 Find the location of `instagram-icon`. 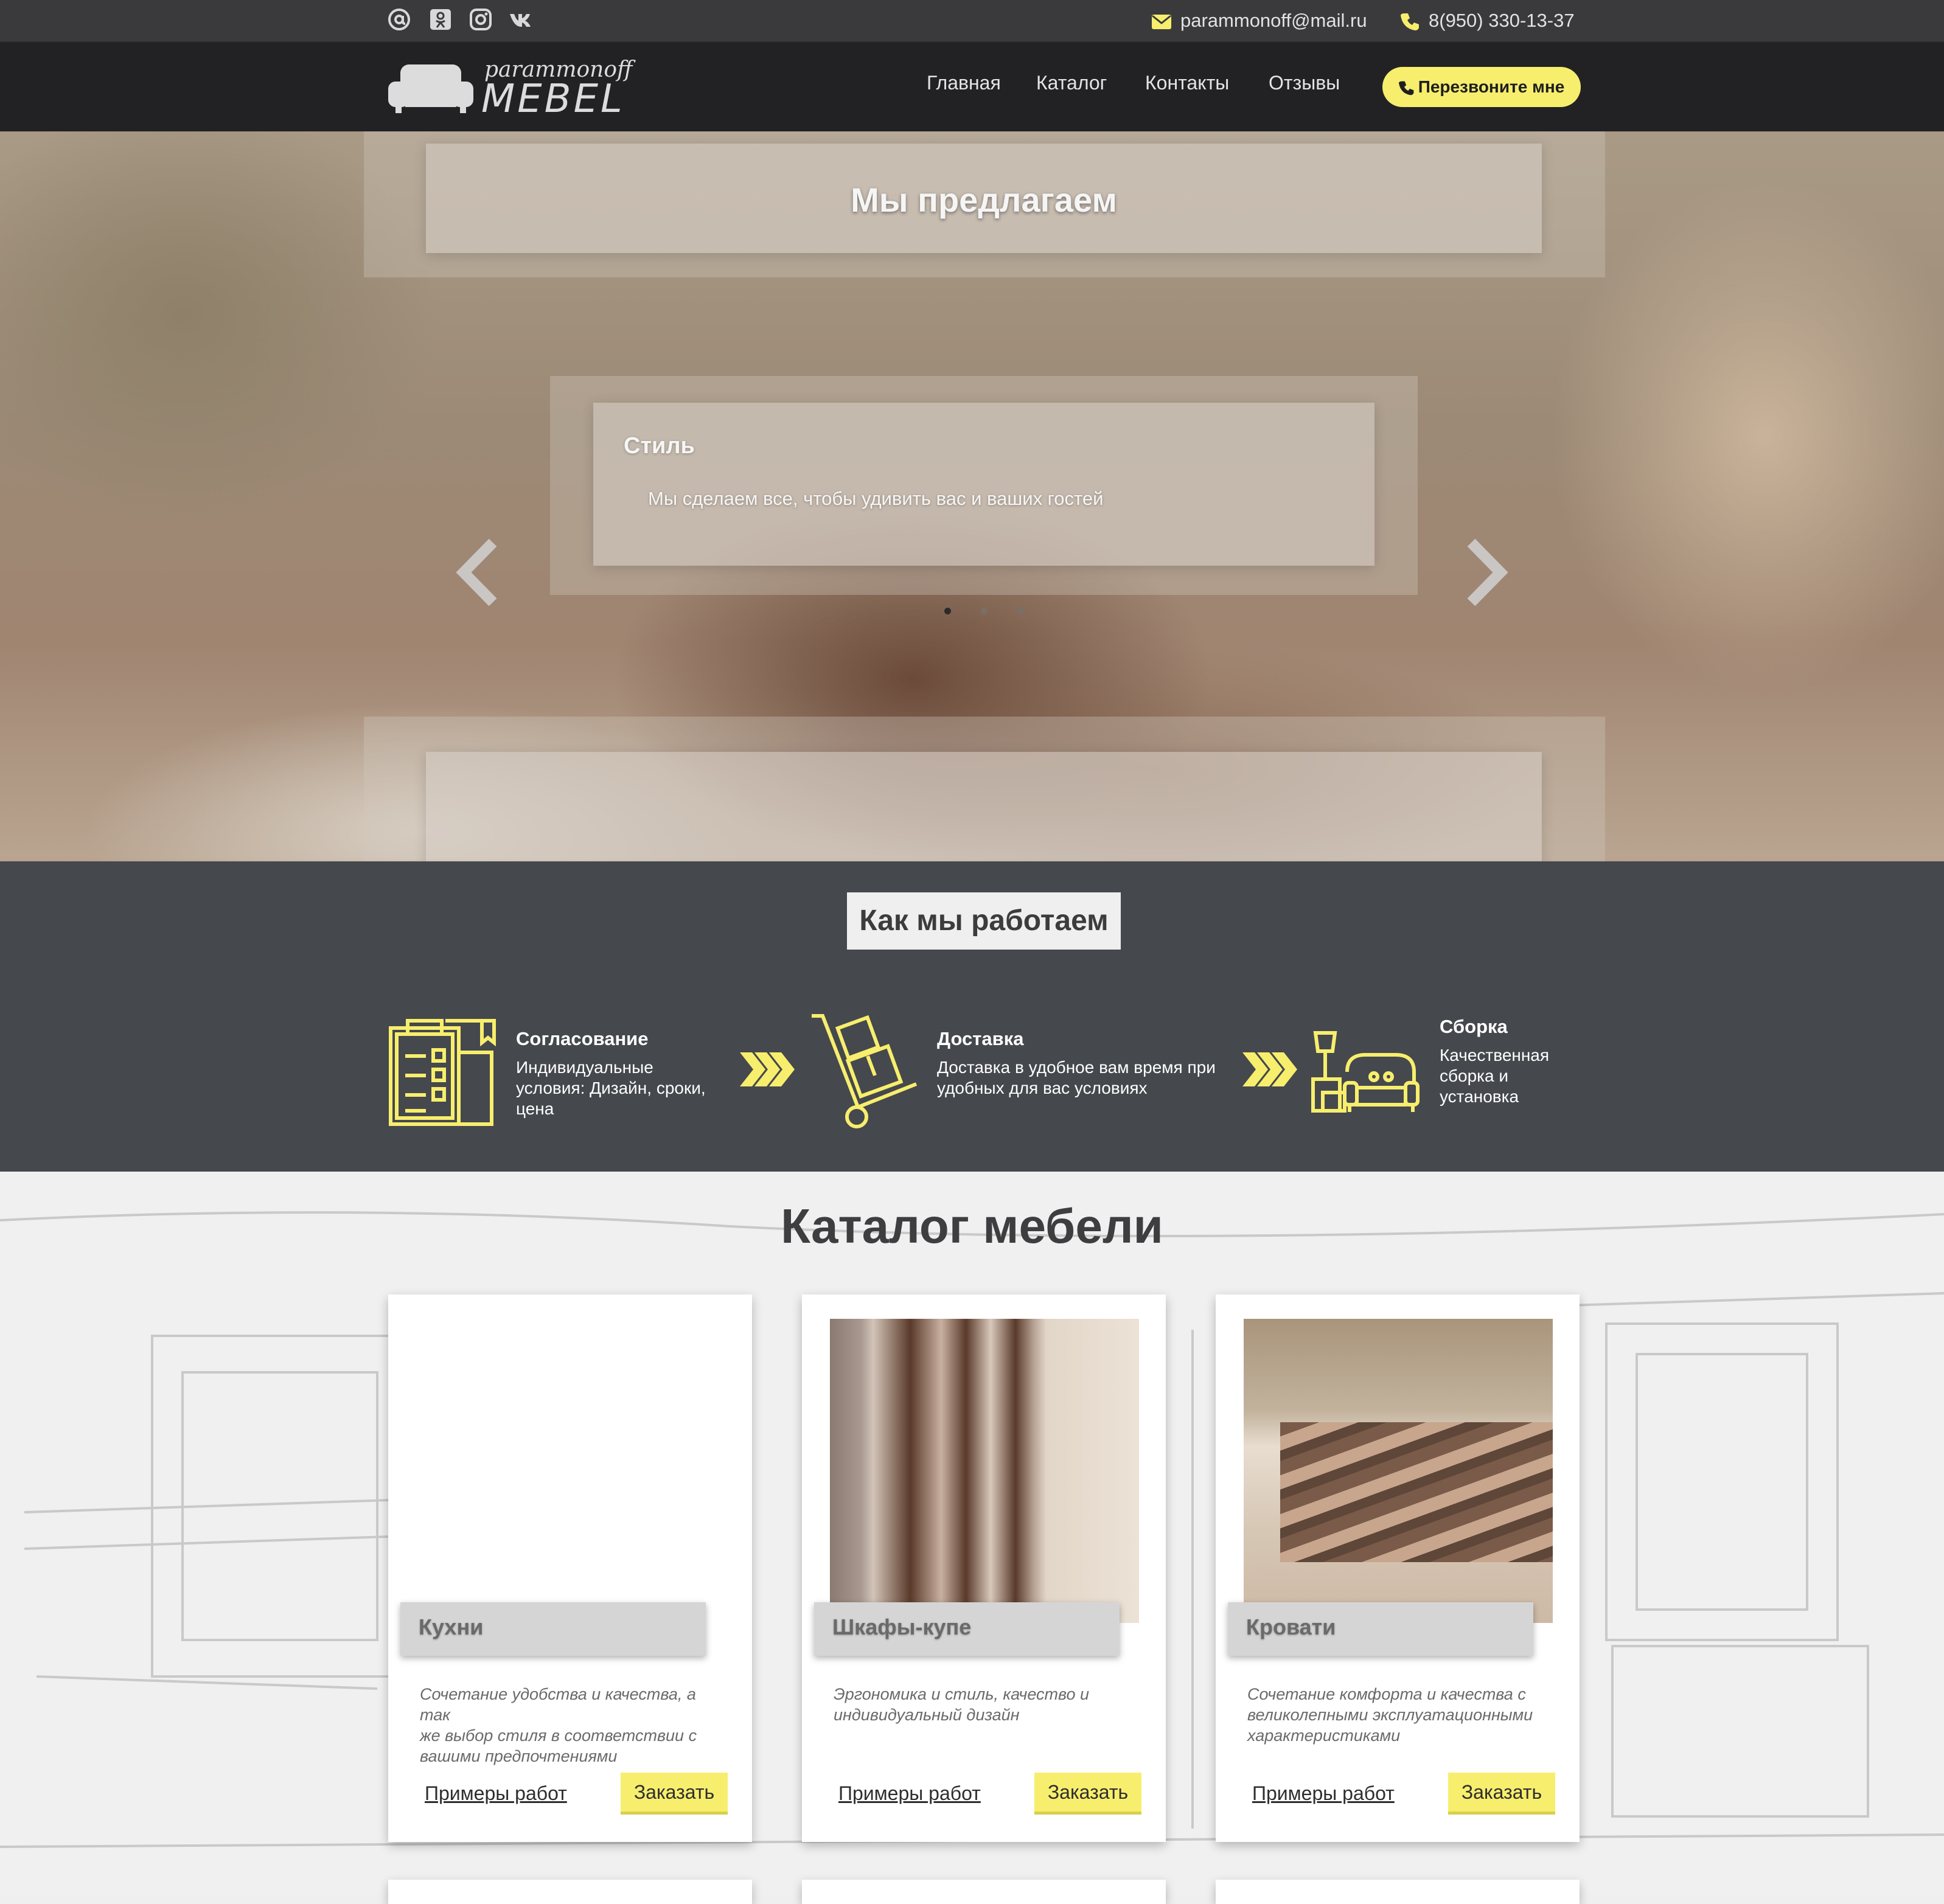

instagram-icon is located at coordinates (481, 19).